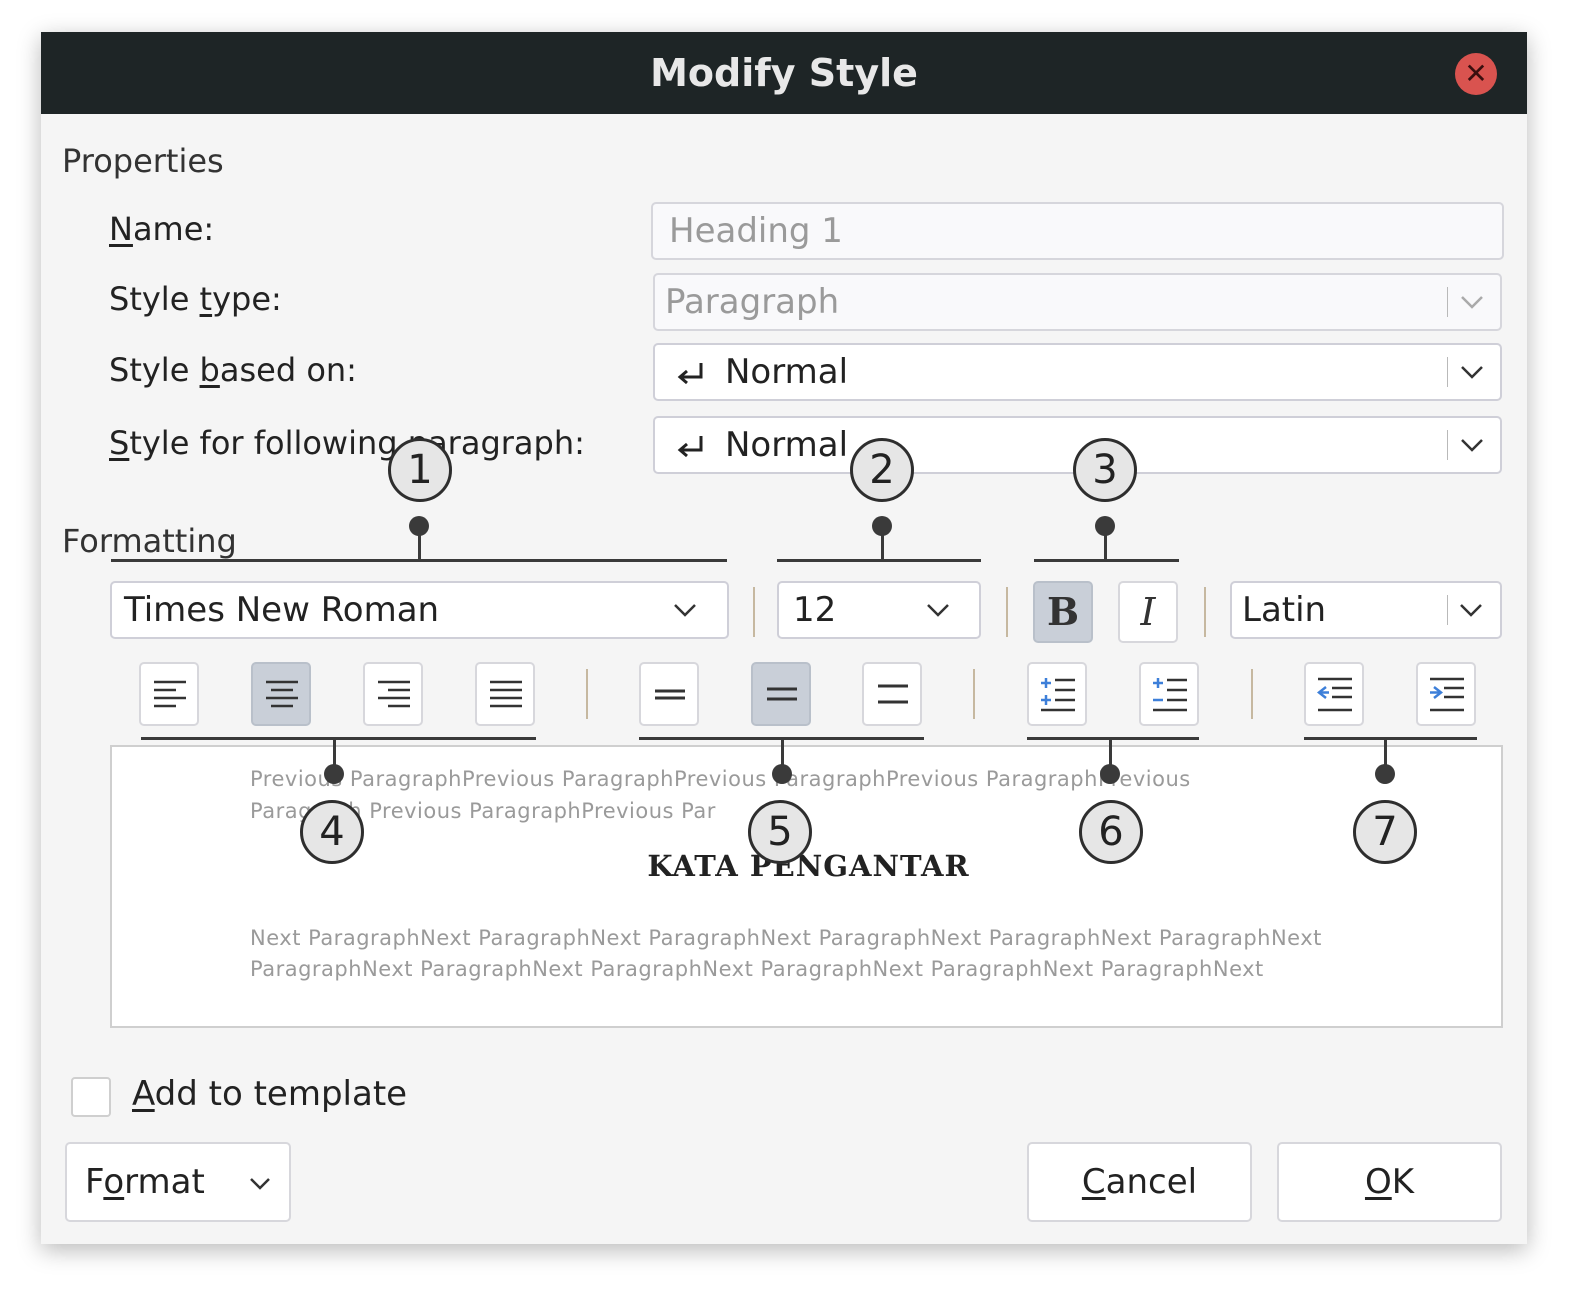 The image size is (1569, 1295). I want to click on align-center-button, so click(281, 694).